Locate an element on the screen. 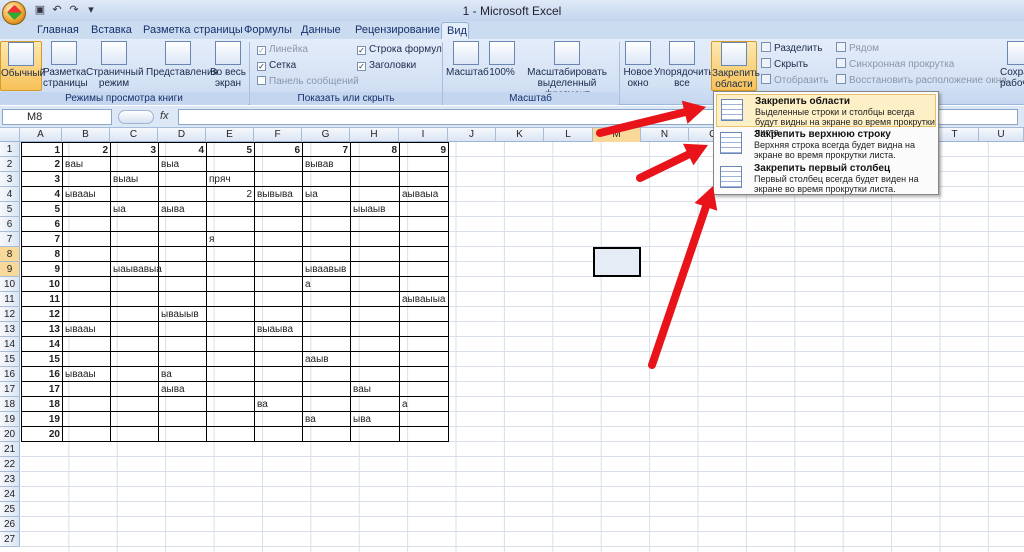 This screenshot has height=552, width=1024. office-button is located at coordinates (14, 13).